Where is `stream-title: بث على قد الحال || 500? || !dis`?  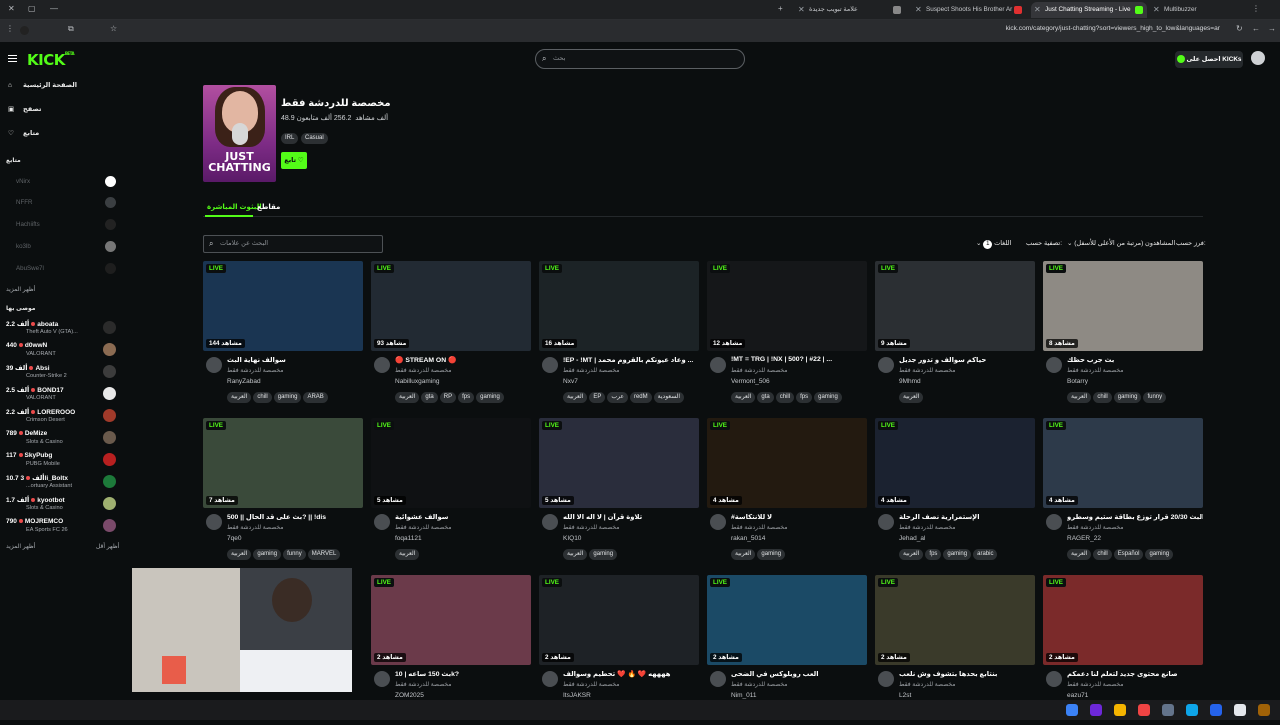 stream-title: بث على قد الحال || 500? || !dis is located at coordinates (295, 517).